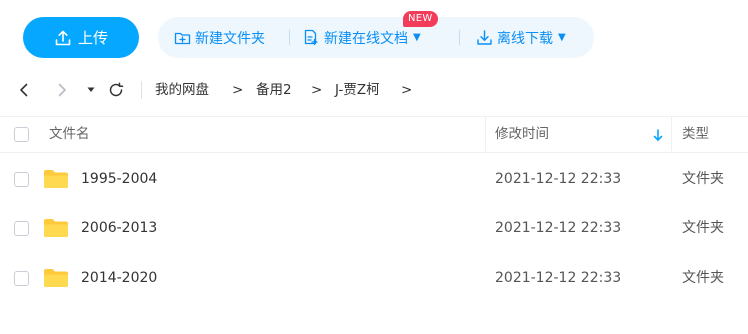  What do you see at coordinates (182, 38) in the screenshot?
I see `new-folder-icon` at bounding box center [182, 38].